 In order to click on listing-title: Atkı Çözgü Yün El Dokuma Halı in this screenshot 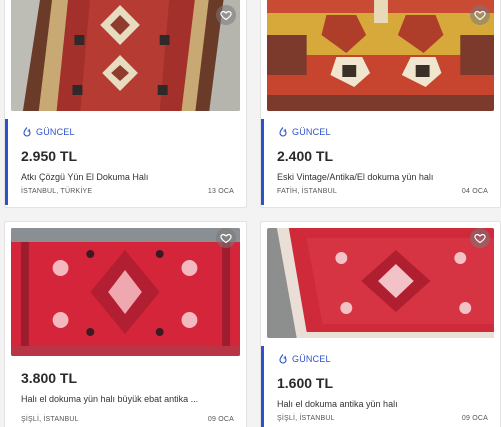, I will do `click(126, 177)`.